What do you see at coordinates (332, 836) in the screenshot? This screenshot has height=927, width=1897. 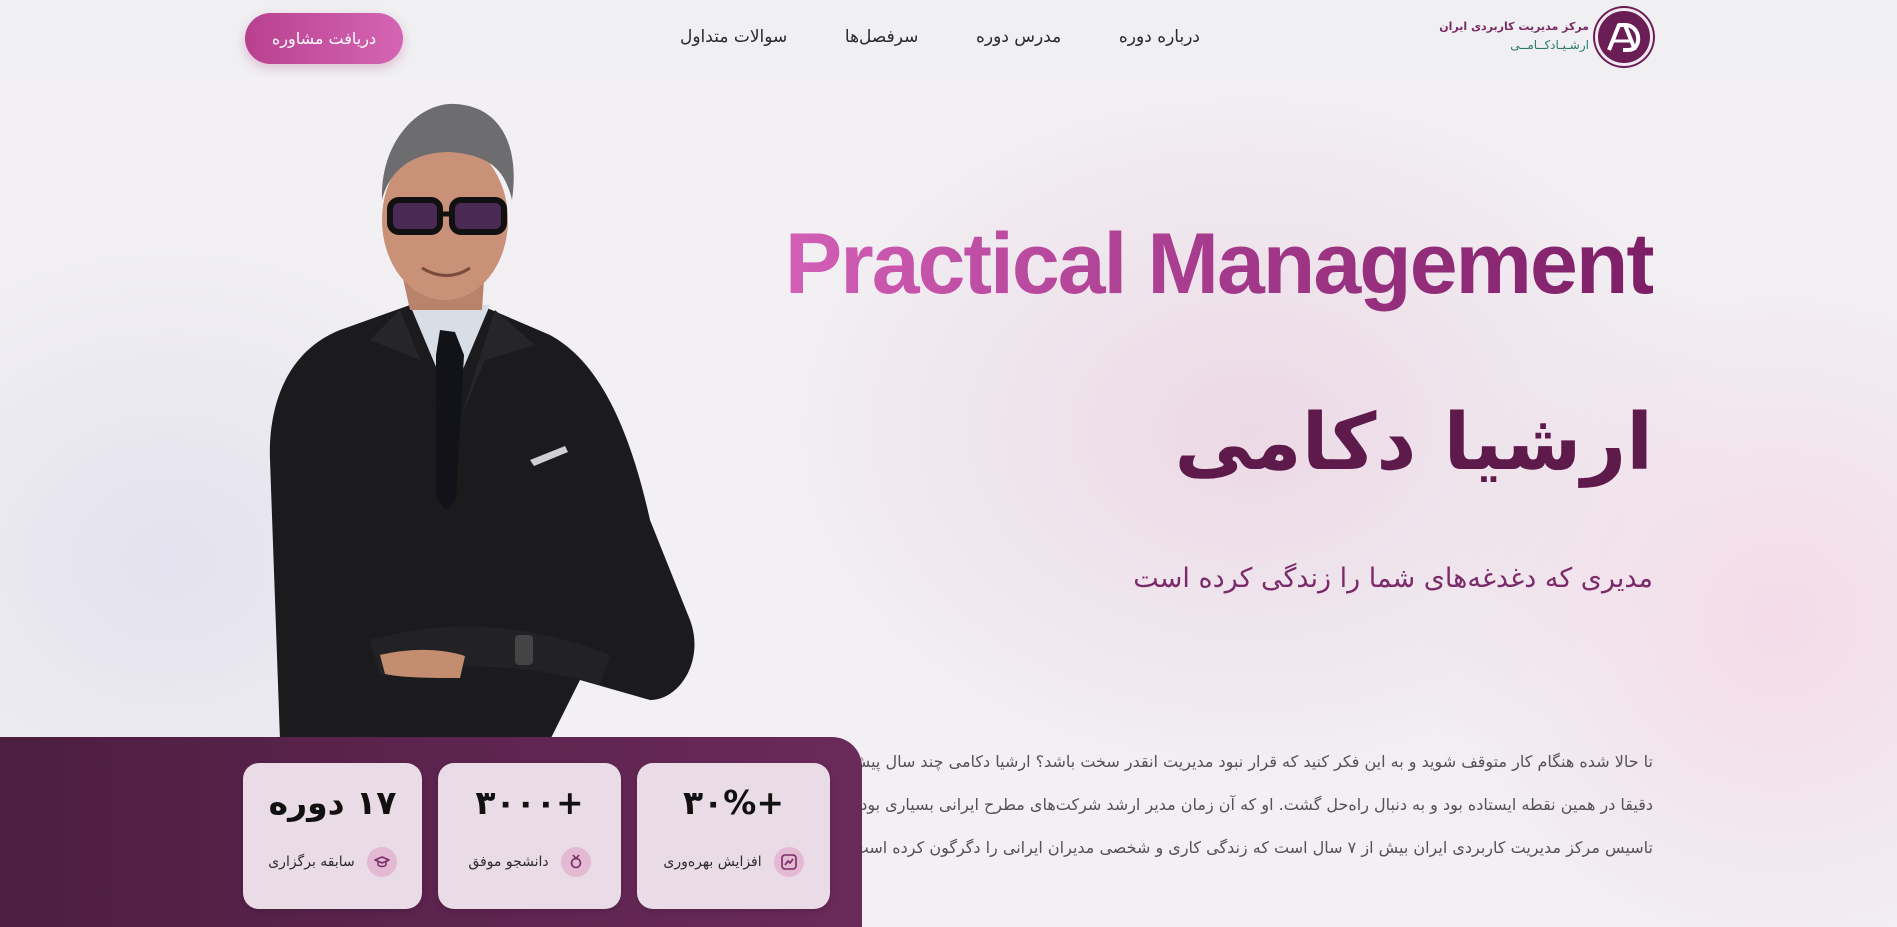 I see `stat-card-courses: ۱۷ دوره سابقه برگزاری` at bounding box center [332, 836].